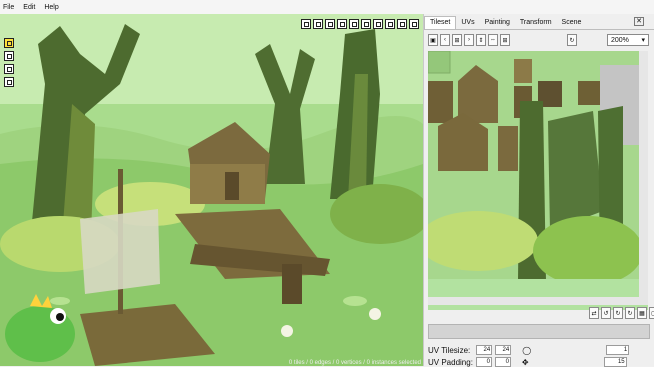 The image size is (654, 367). I want to click on box-icon, so click(306, 24).